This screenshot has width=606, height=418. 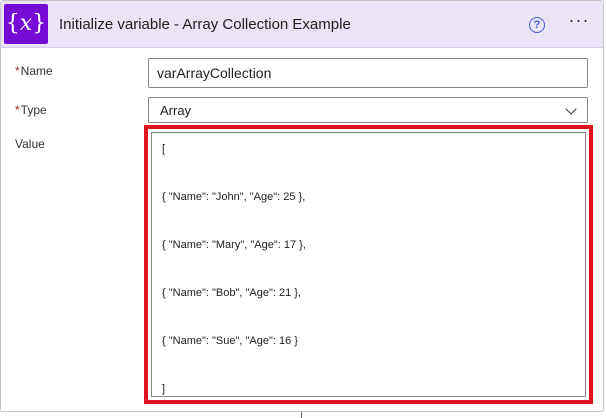 I want to click on type-selected-value: Array, so click(x=176, y=110).